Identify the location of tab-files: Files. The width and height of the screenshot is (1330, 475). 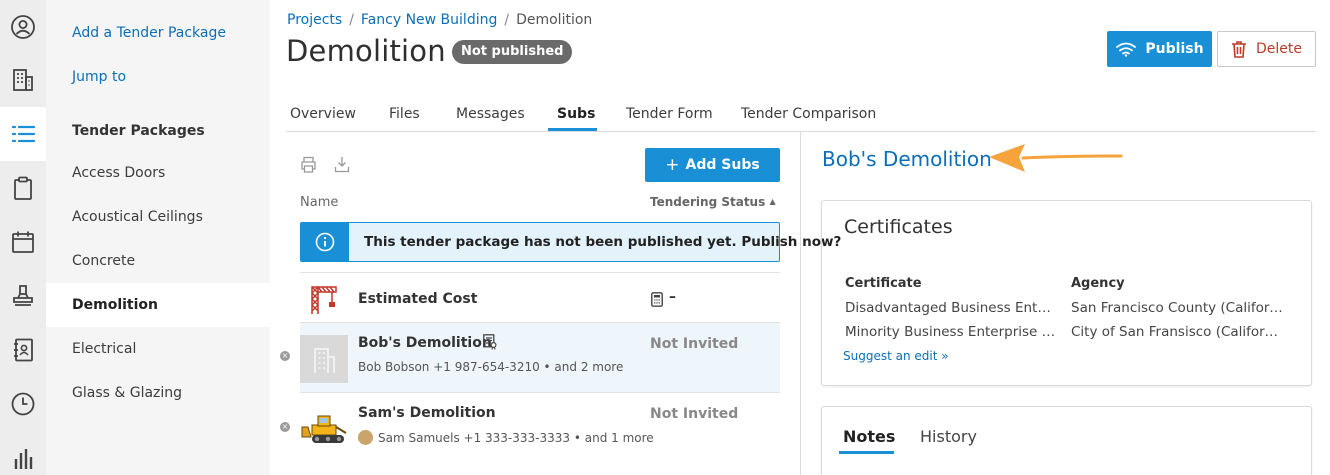
(404, 114).